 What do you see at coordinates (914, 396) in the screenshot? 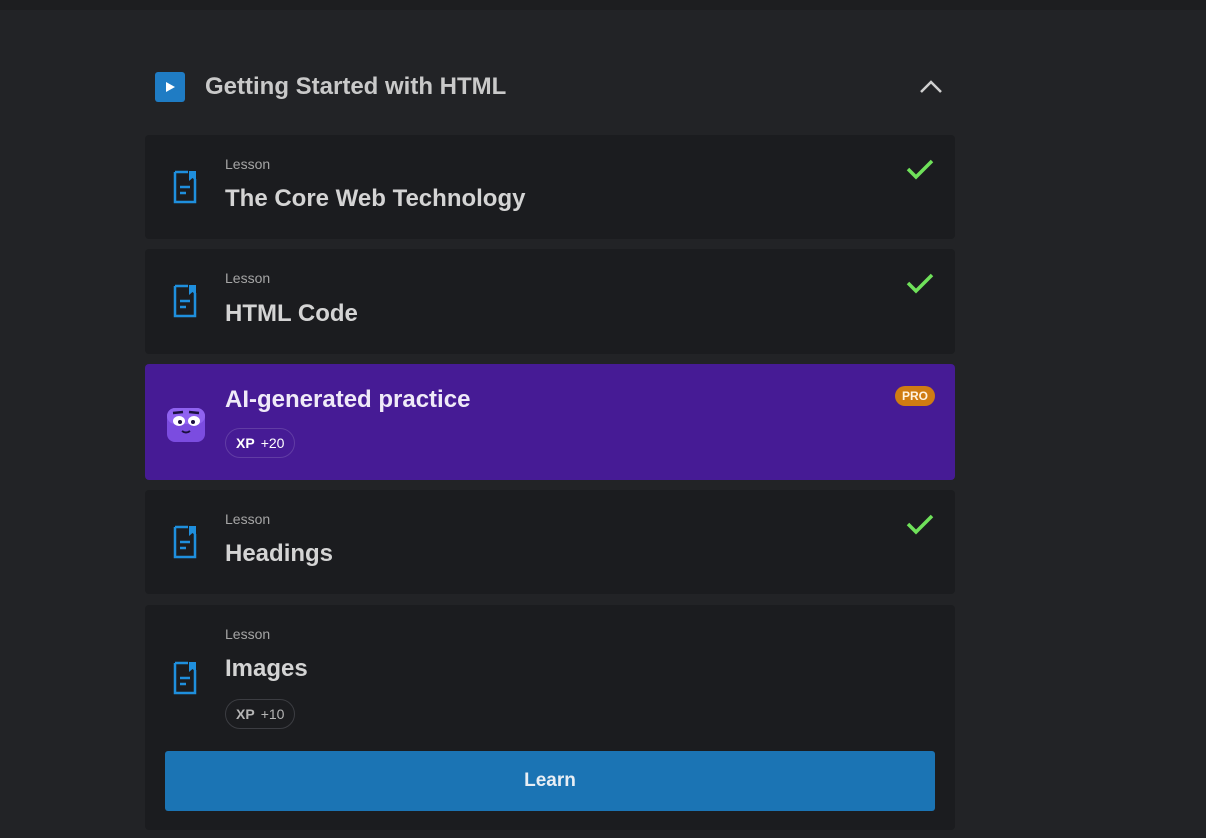
I see `pro-badge: PRO` at bounding box center [914, 396].